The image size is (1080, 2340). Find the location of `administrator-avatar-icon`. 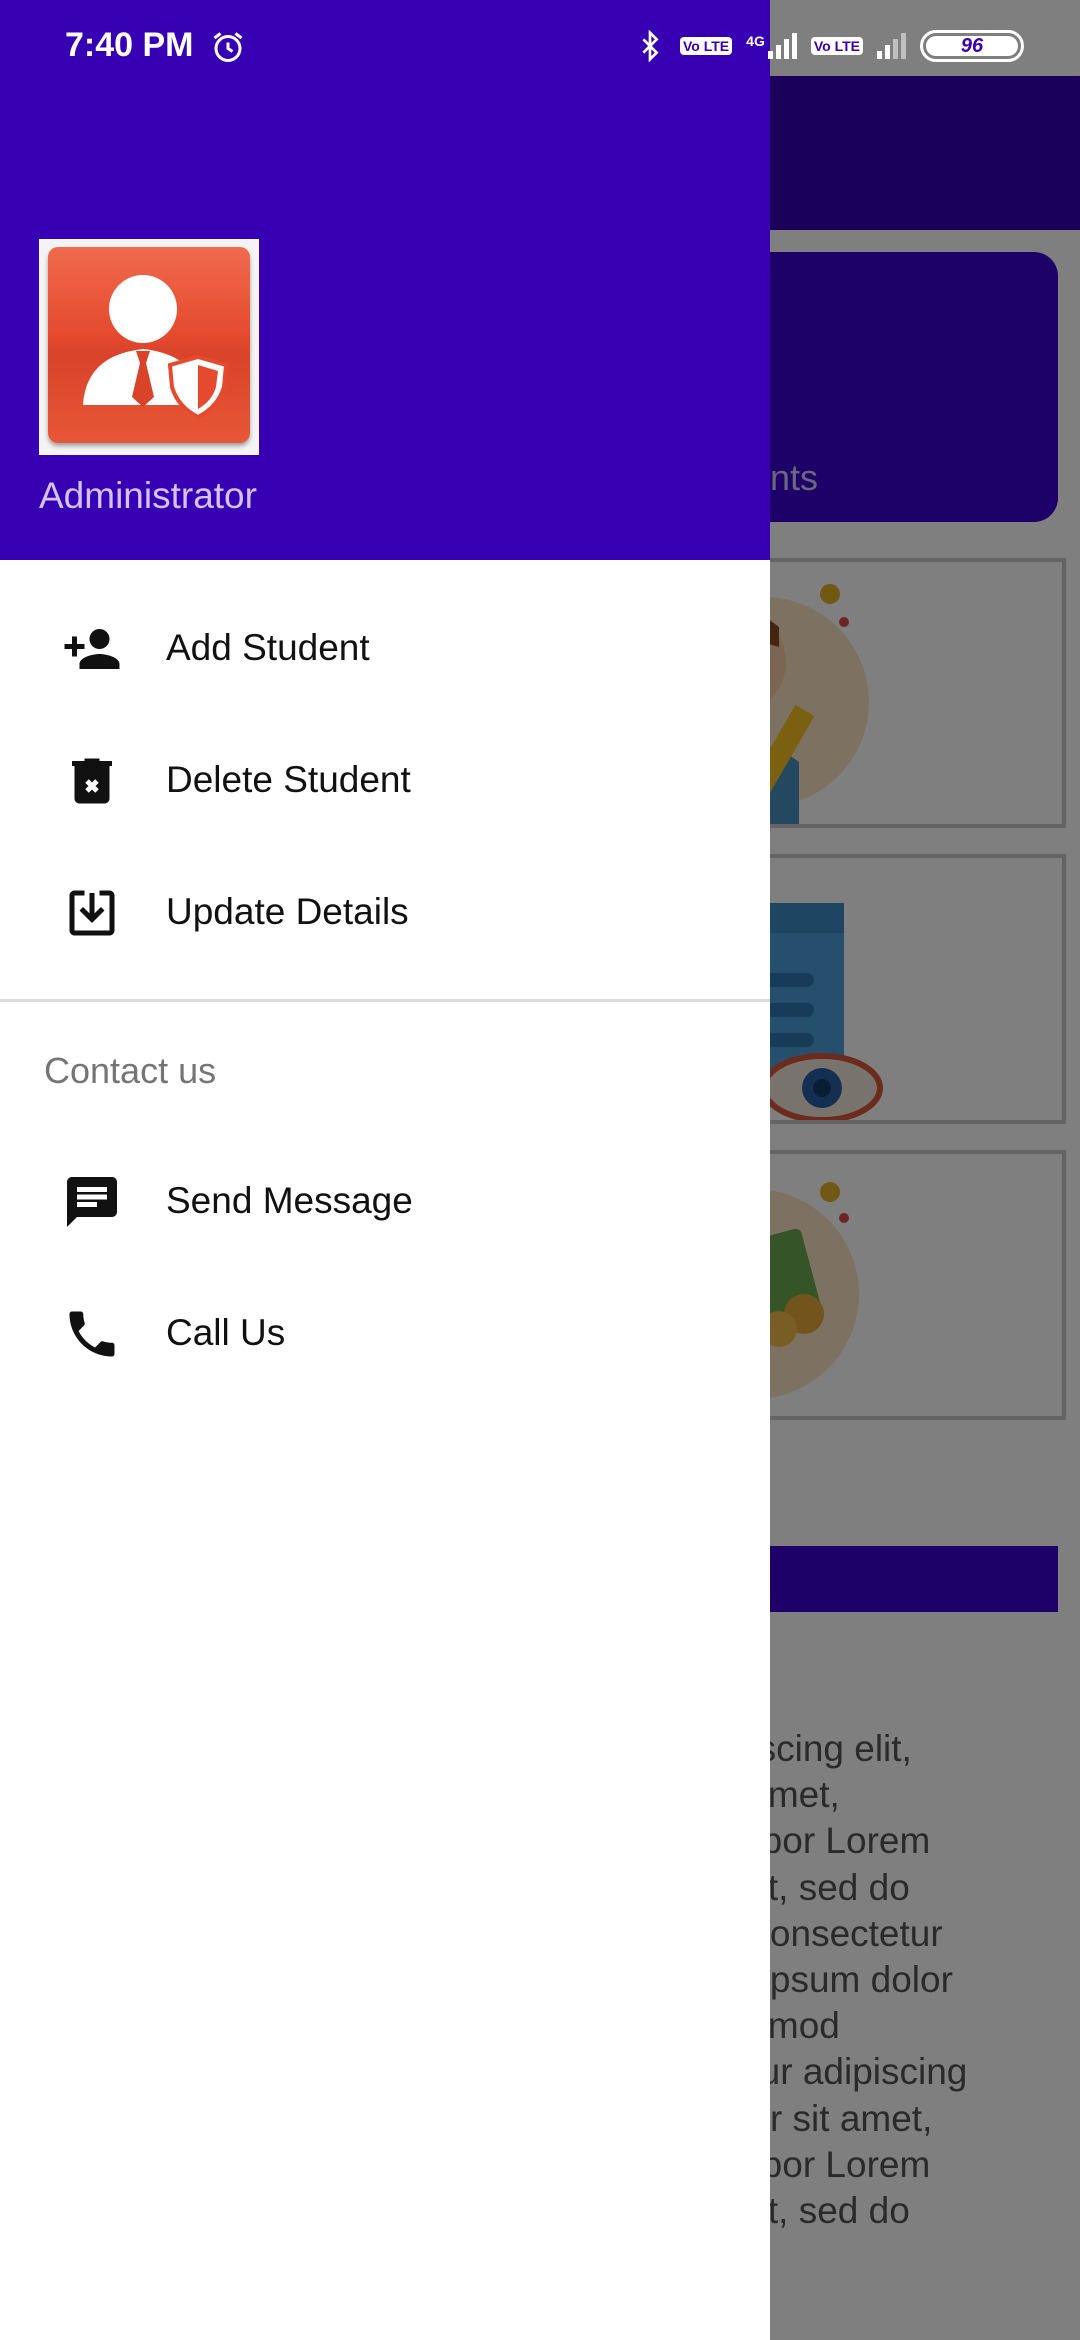

administrator-avatar-icon is located at coordinates (149, 345).